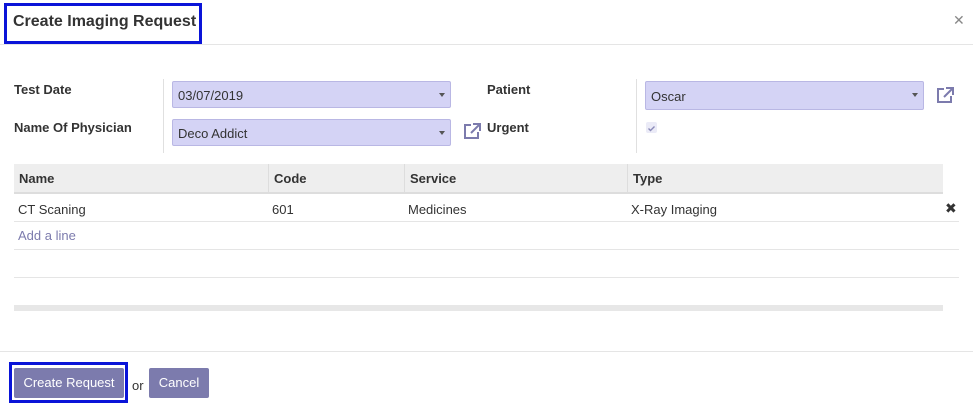  I want to click on physician-label: Name Of Physician, so click(73, 127).